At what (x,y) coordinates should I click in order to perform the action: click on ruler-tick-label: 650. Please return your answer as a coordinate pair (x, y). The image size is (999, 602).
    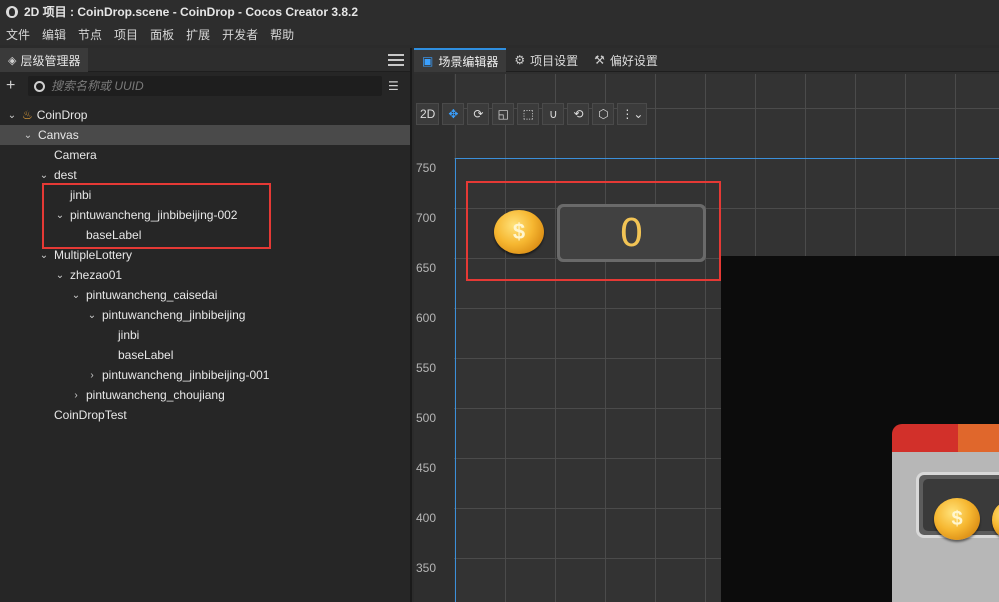
    Looking at the image, I should click on (426, 268).